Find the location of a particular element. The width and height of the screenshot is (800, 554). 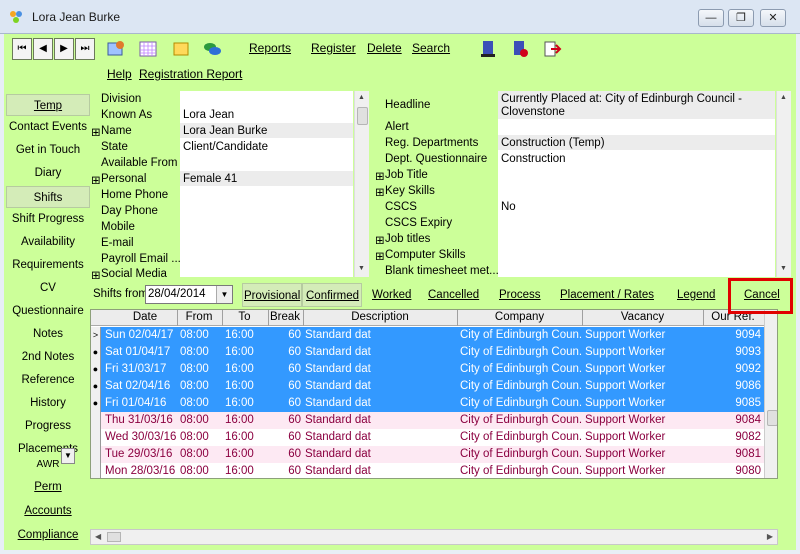

h-scroll-thumb is located at coordinates (114, 537).